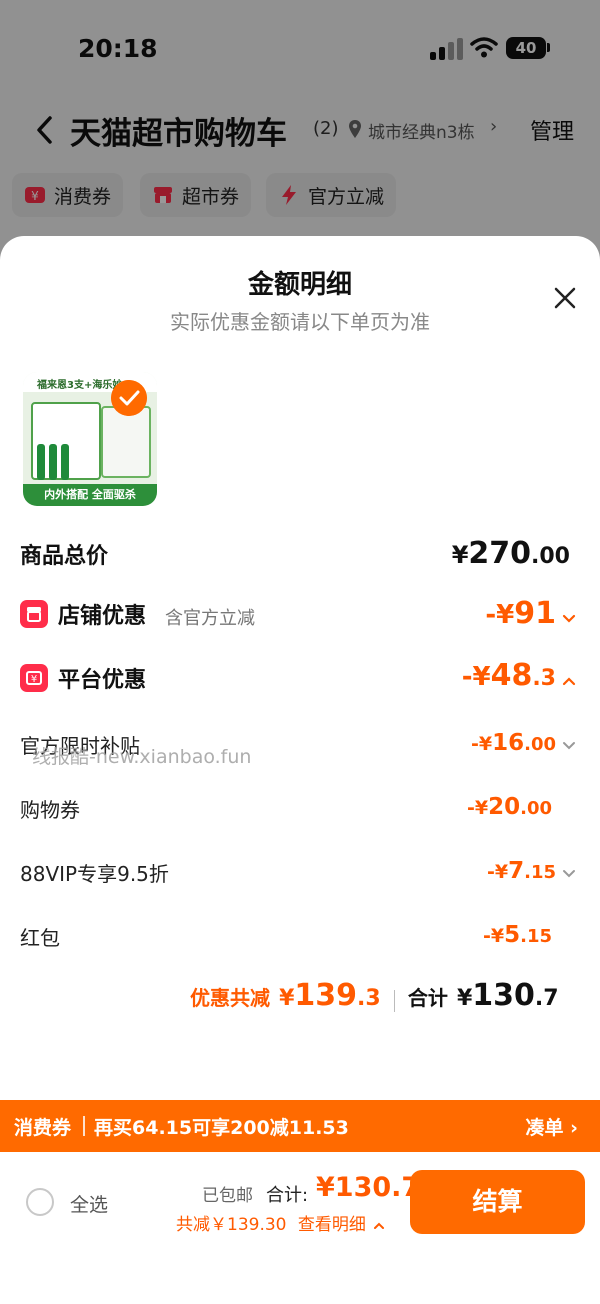  What do you see at coordinates (300, 322) in the screenshot?
I see `sheet-subtitle: 实际优惠金额请以下单页为准` at bounding box center [300, 322].